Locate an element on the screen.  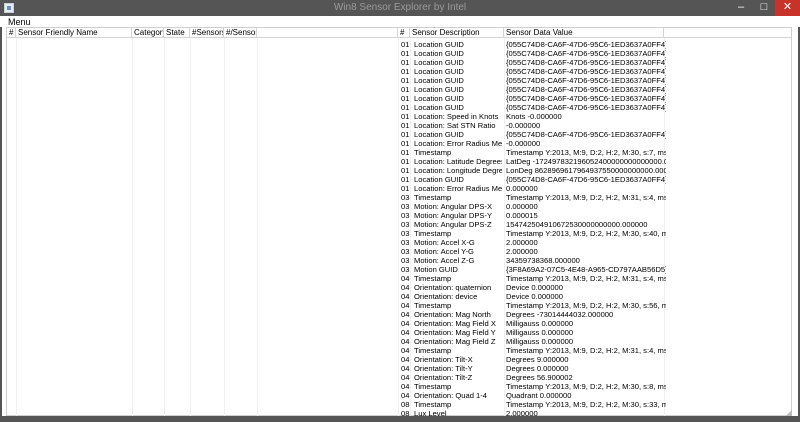
close-button: ✕ is located at coordinates (787, 8).